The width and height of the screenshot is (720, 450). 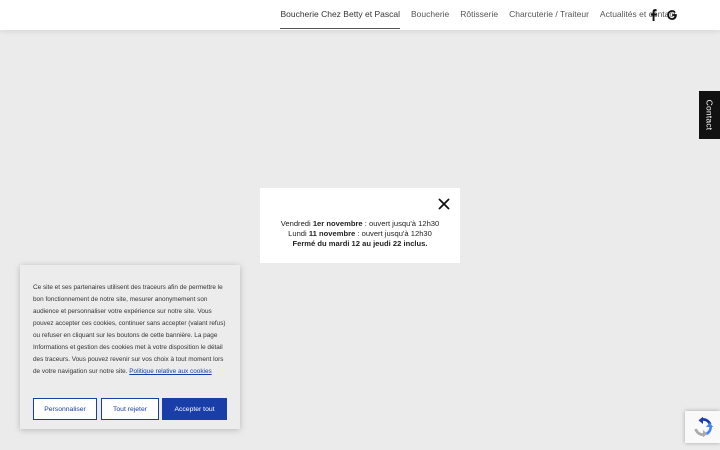 I want to click on nav-item-boucherie: Boucherie, so click(x=430, y=14).